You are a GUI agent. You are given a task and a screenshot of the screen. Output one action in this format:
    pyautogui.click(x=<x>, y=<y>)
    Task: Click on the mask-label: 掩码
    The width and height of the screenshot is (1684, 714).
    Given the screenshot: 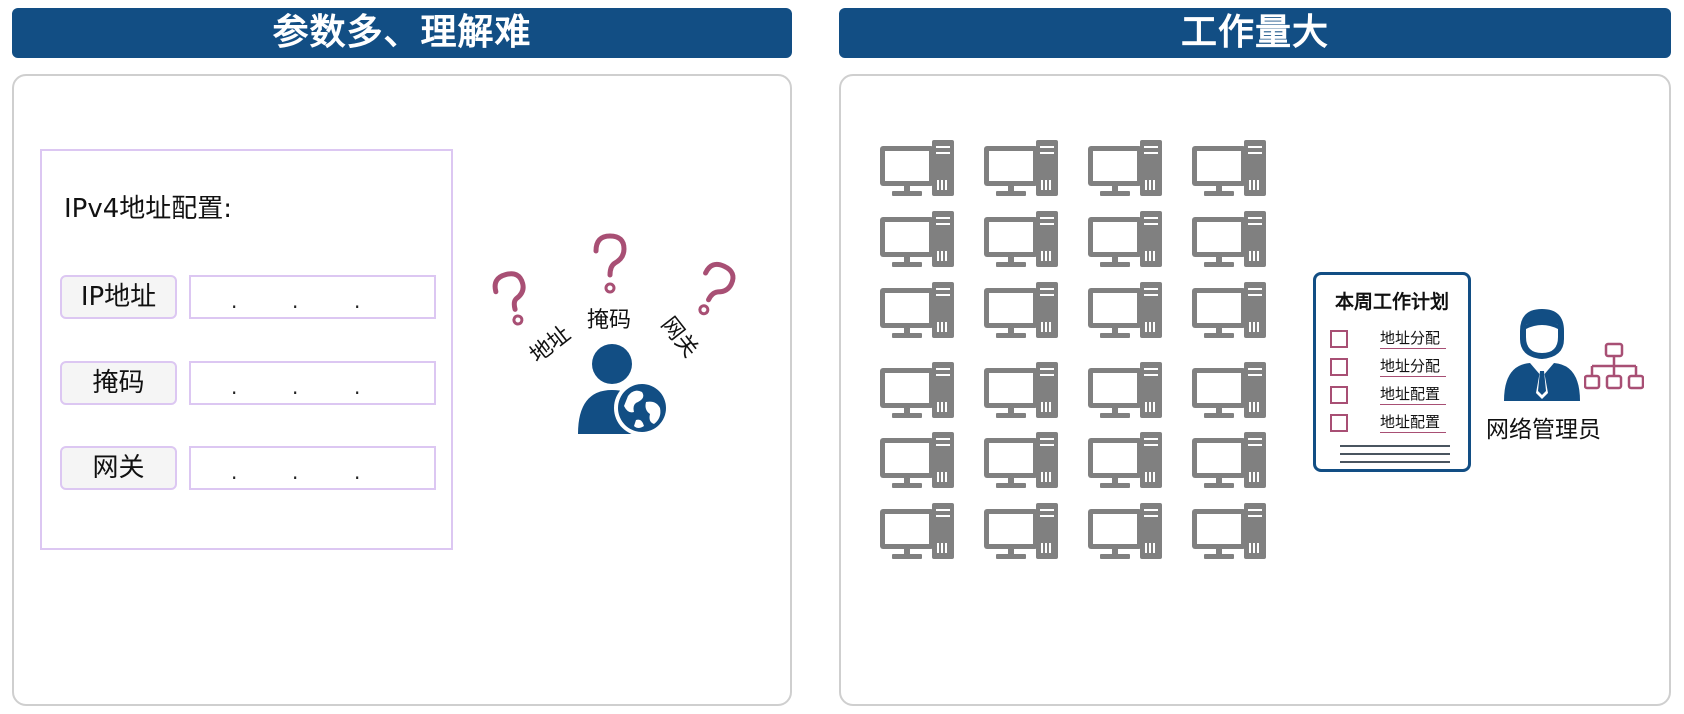 What is the action you would take?
    pyautogui.click(x=118, y=383)
    